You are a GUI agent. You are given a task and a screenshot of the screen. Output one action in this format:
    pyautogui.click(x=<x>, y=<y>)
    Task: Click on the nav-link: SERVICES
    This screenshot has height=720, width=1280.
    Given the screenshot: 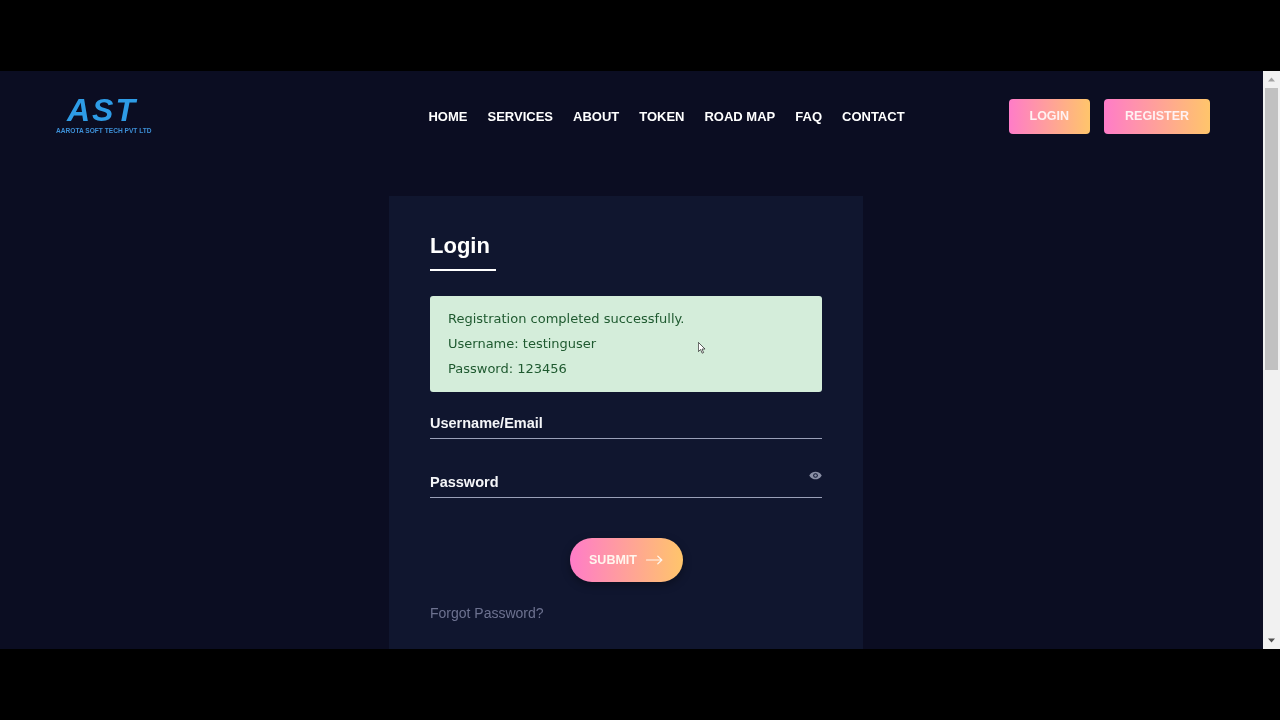 What is the action you would take?
    pyautogui.click(x=520, y=116)
    